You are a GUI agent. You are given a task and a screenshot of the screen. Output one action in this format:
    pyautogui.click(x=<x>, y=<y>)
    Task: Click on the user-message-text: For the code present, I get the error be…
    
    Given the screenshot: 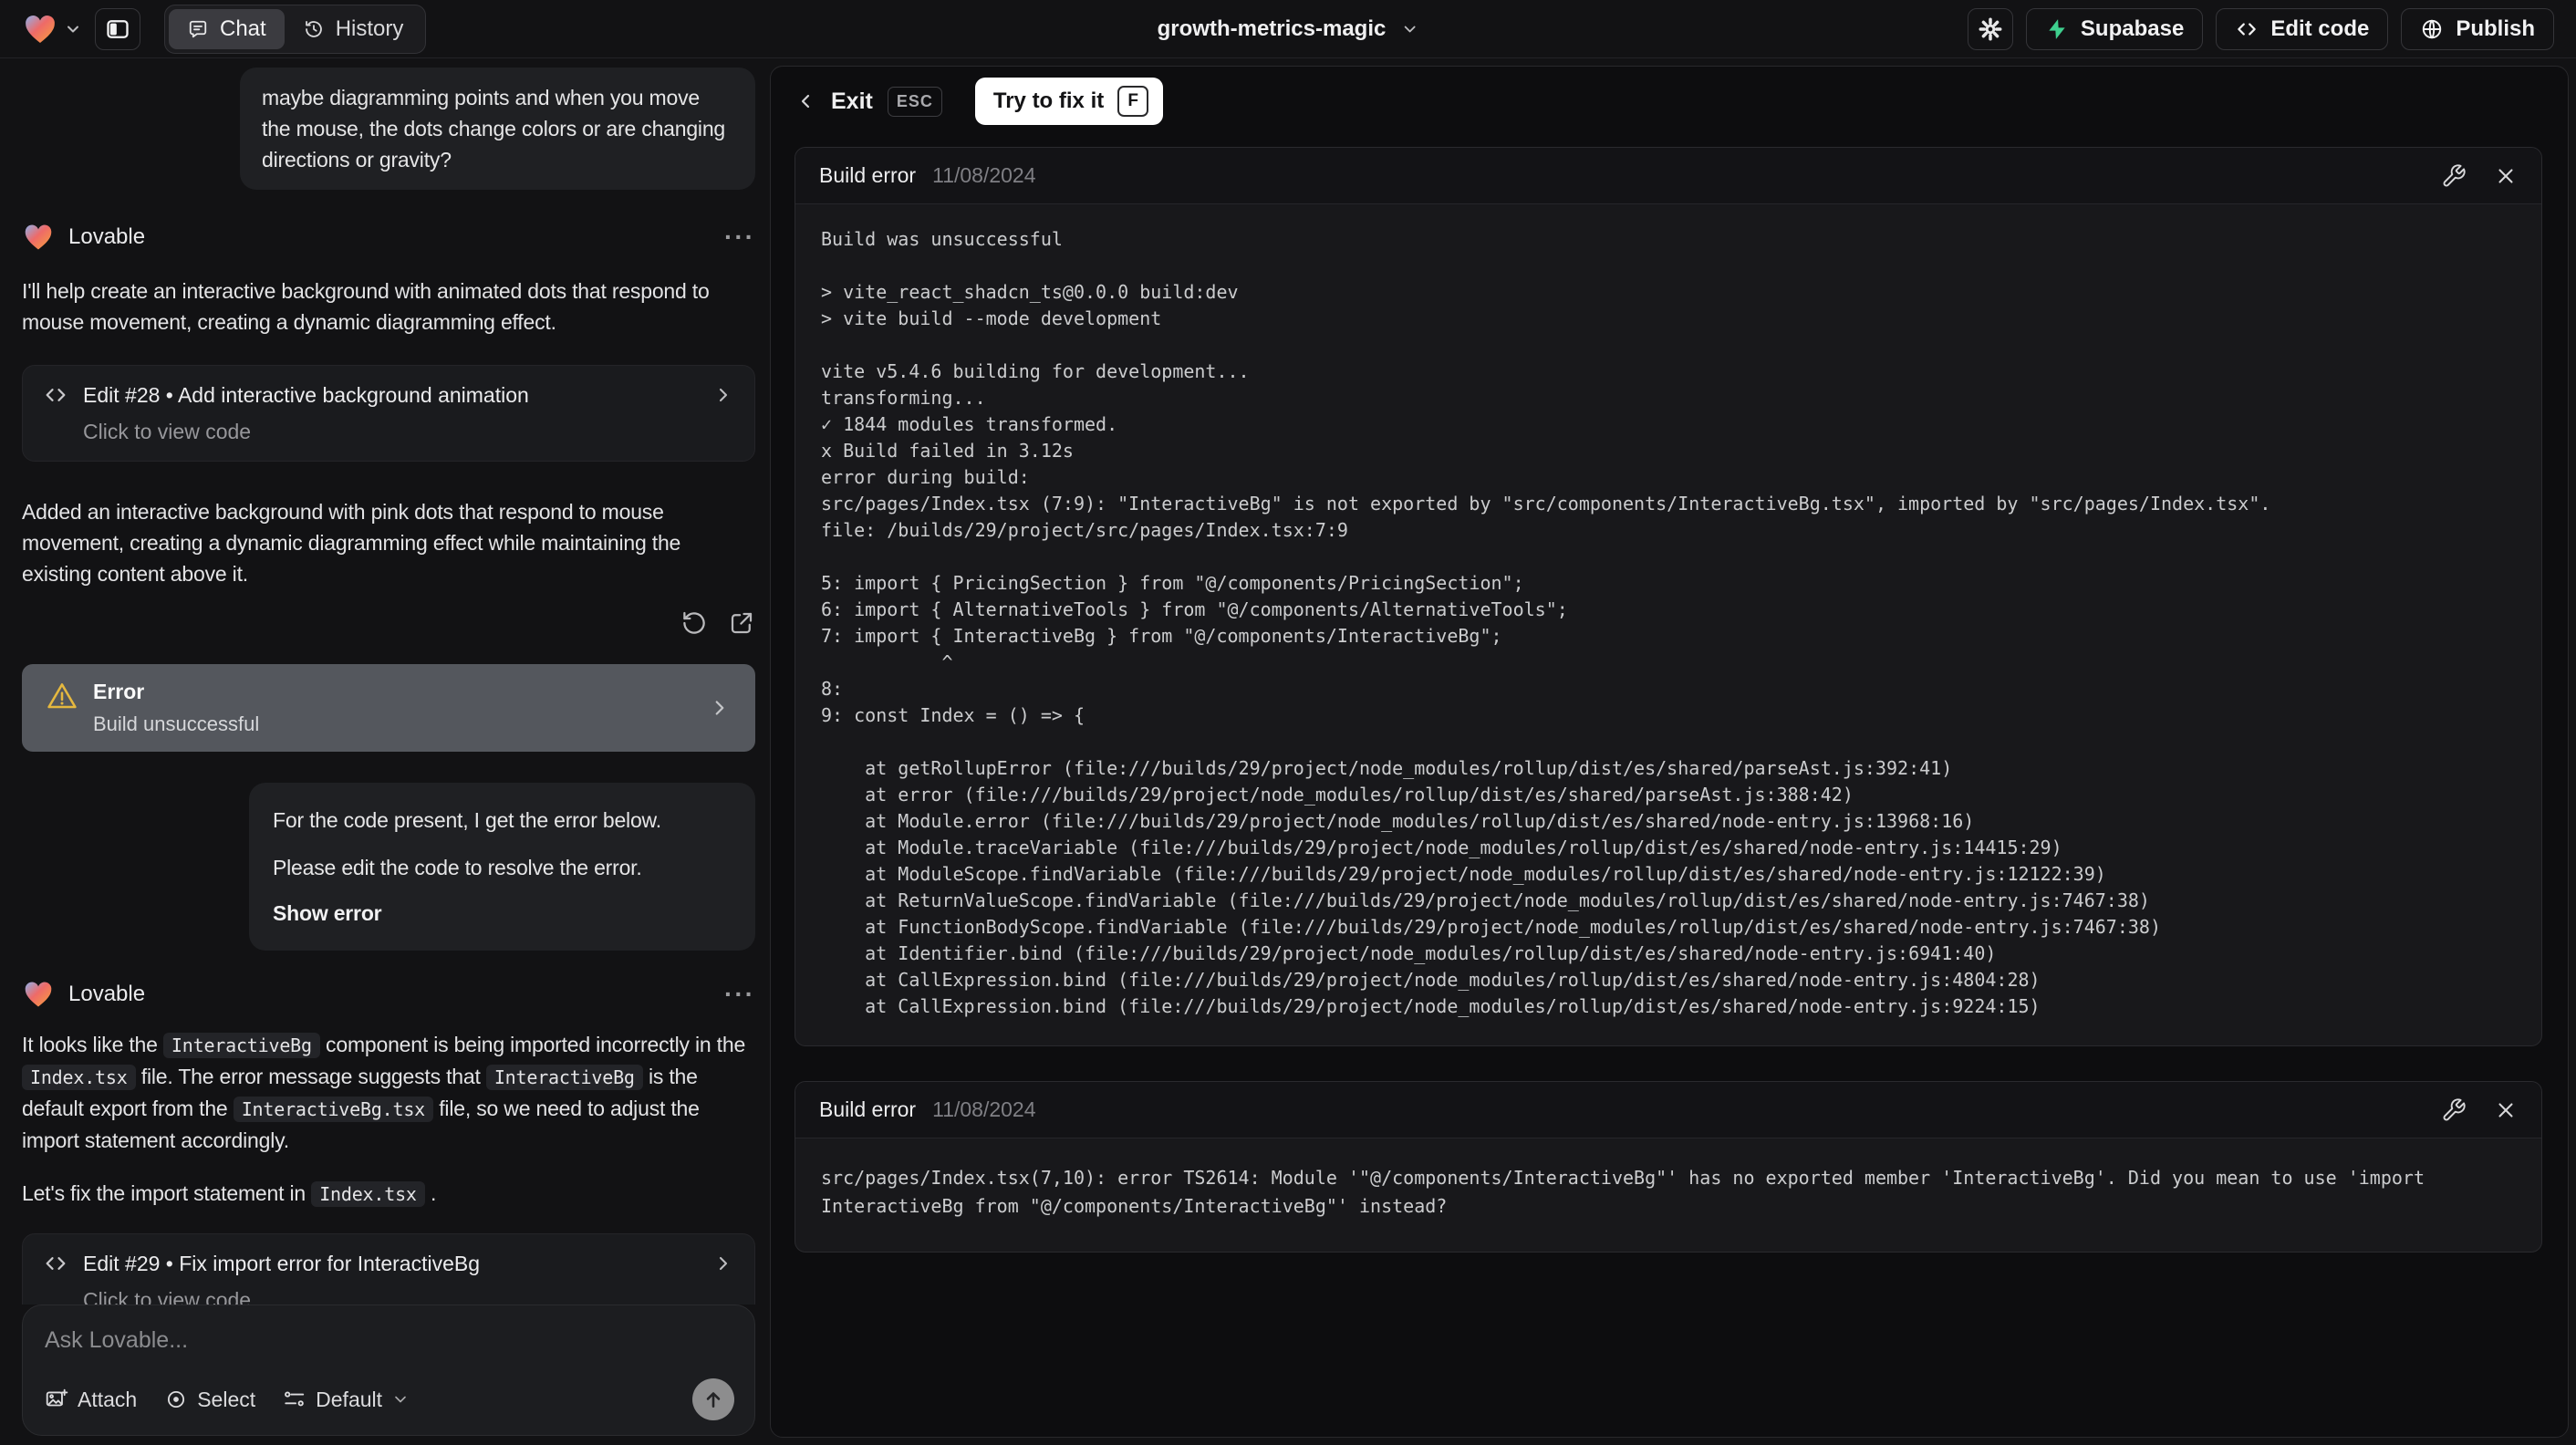 What is the action you would take?
    pyautogui.click(x=467, y=820)
    